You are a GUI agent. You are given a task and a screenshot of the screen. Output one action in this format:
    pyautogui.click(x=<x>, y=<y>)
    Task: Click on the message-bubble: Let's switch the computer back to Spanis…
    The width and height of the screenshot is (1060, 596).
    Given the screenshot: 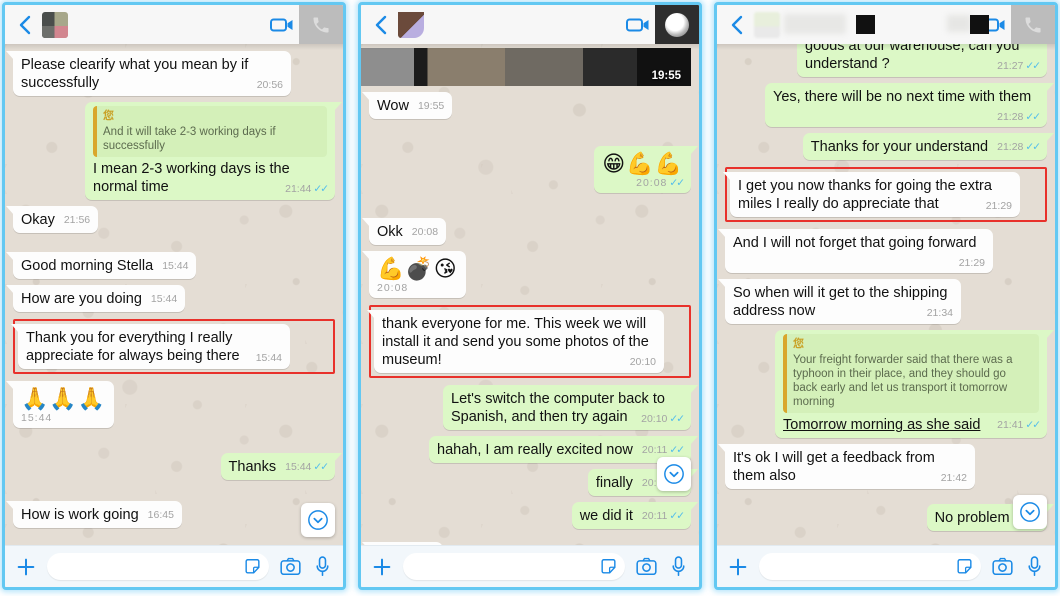 What is the action you would take?
    pyautogui.click(x=570, y=407)
    